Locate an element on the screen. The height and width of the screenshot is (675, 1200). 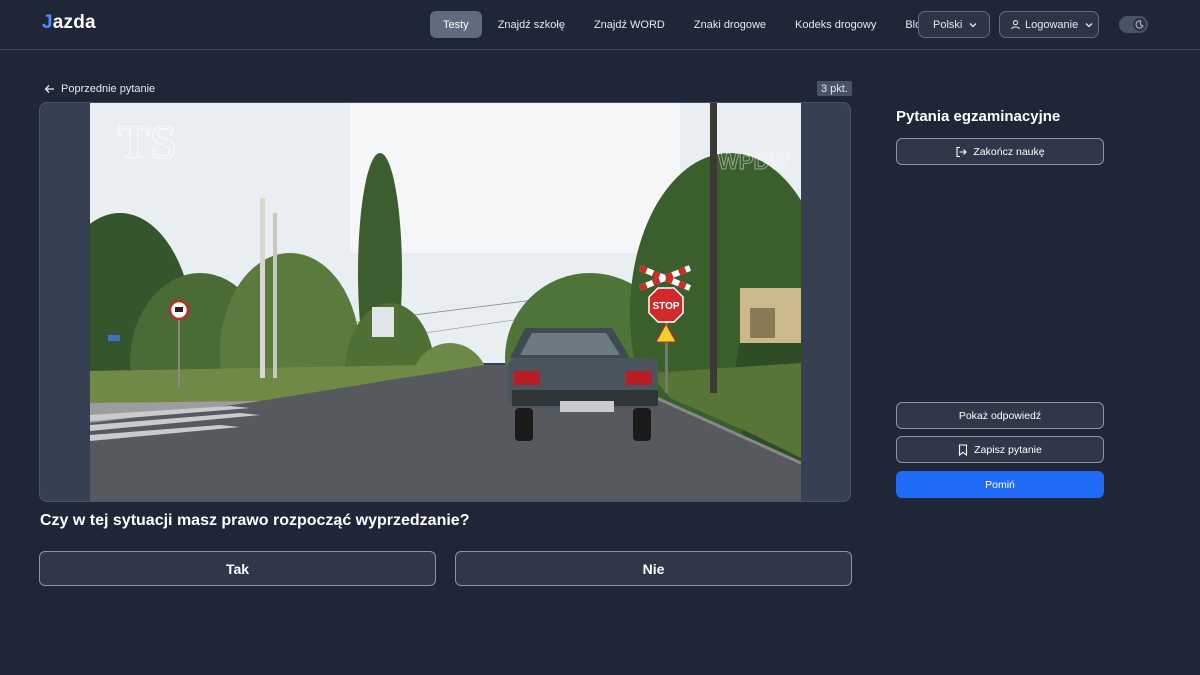
nav-item-find-word: Znajdź WORD is located at coordinates (629, 24).